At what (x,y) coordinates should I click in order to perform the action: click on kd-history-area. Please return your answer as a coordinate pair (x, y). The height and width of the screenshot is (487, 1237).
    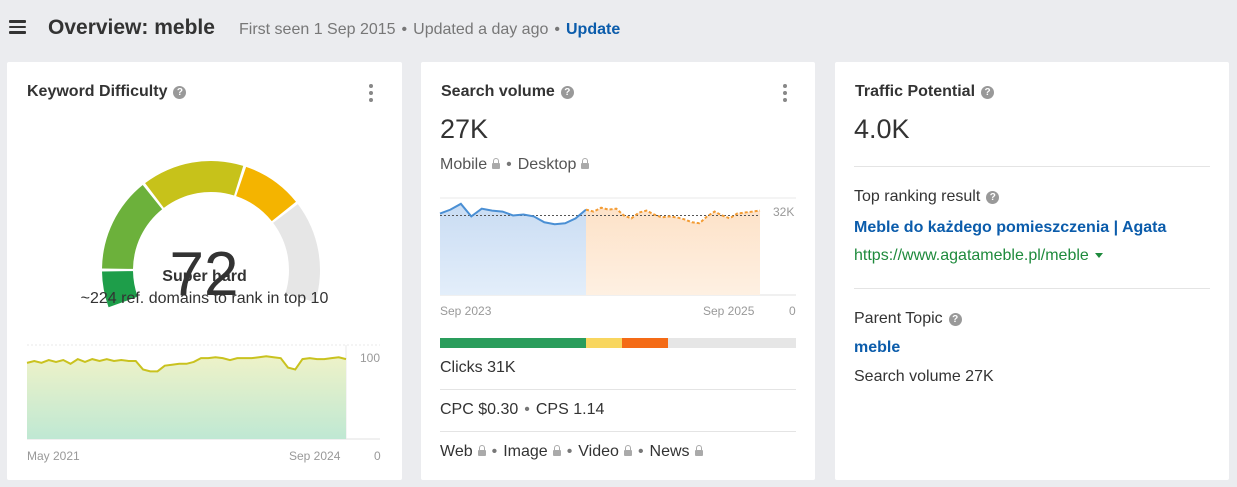
    Looking at the image, I should click on (186, 397).